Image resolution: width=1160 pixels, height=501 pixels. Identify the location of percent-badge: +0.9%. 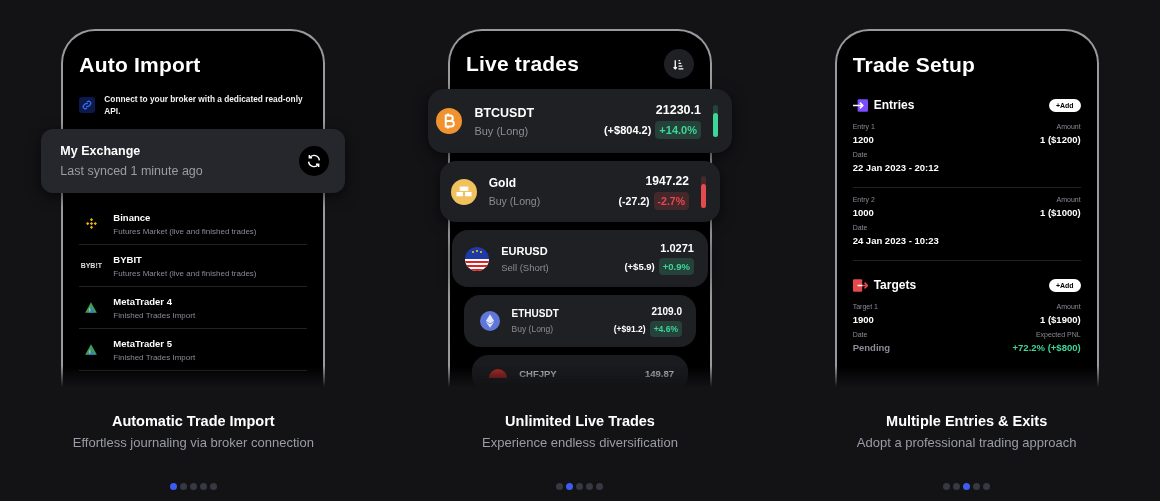
(676, 266).